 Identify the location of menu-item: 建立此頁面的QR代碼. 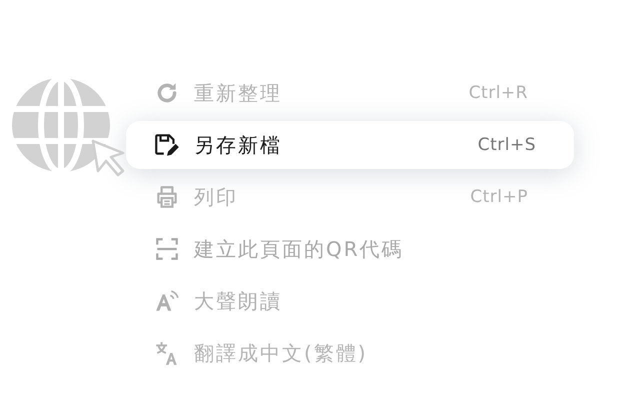
(350, 249).